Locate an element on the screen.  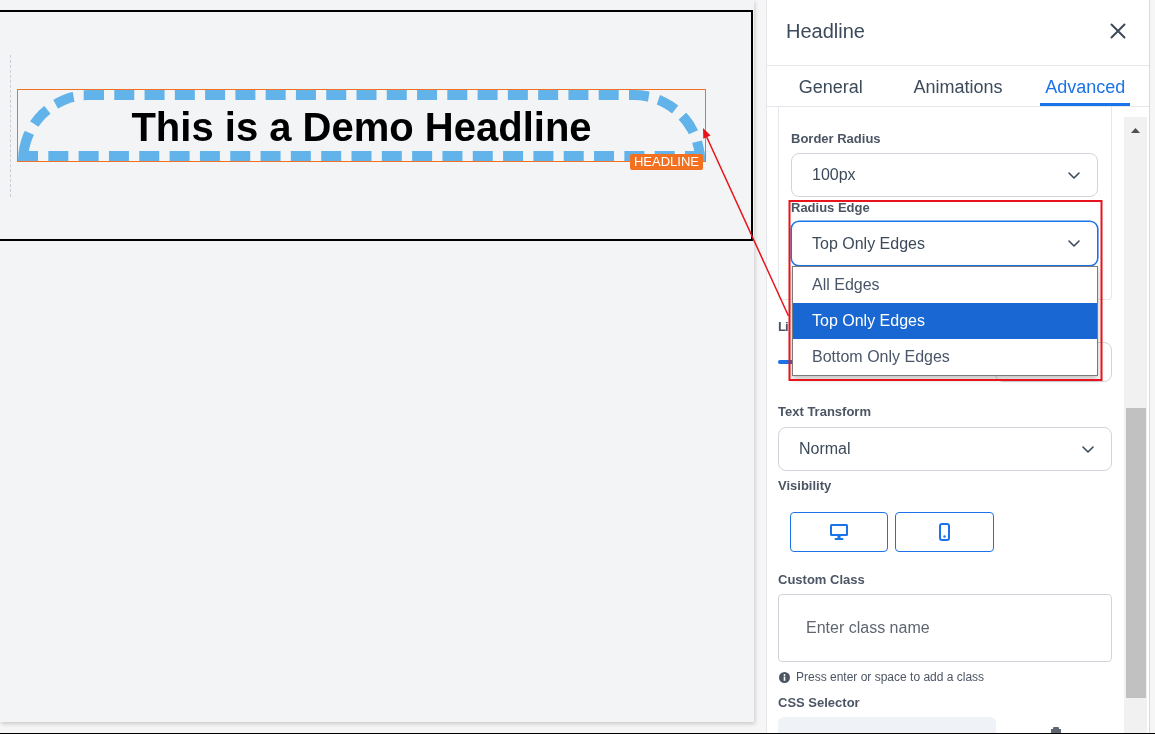
field-label: Border Radius is located at coordinates (836, 139).